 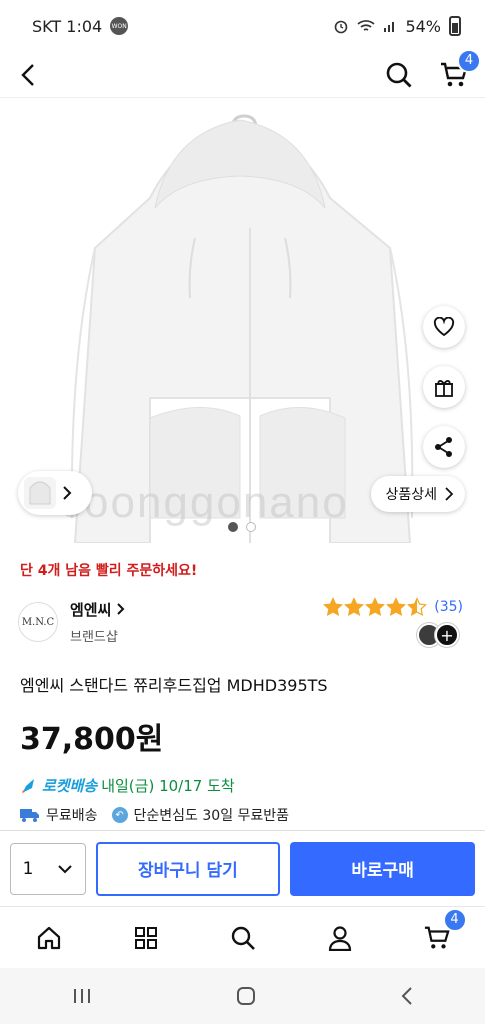 What do you see at coordinates (389, 27) in the screenshot?
I see `signal-icon` at bounding box center [389, 27].